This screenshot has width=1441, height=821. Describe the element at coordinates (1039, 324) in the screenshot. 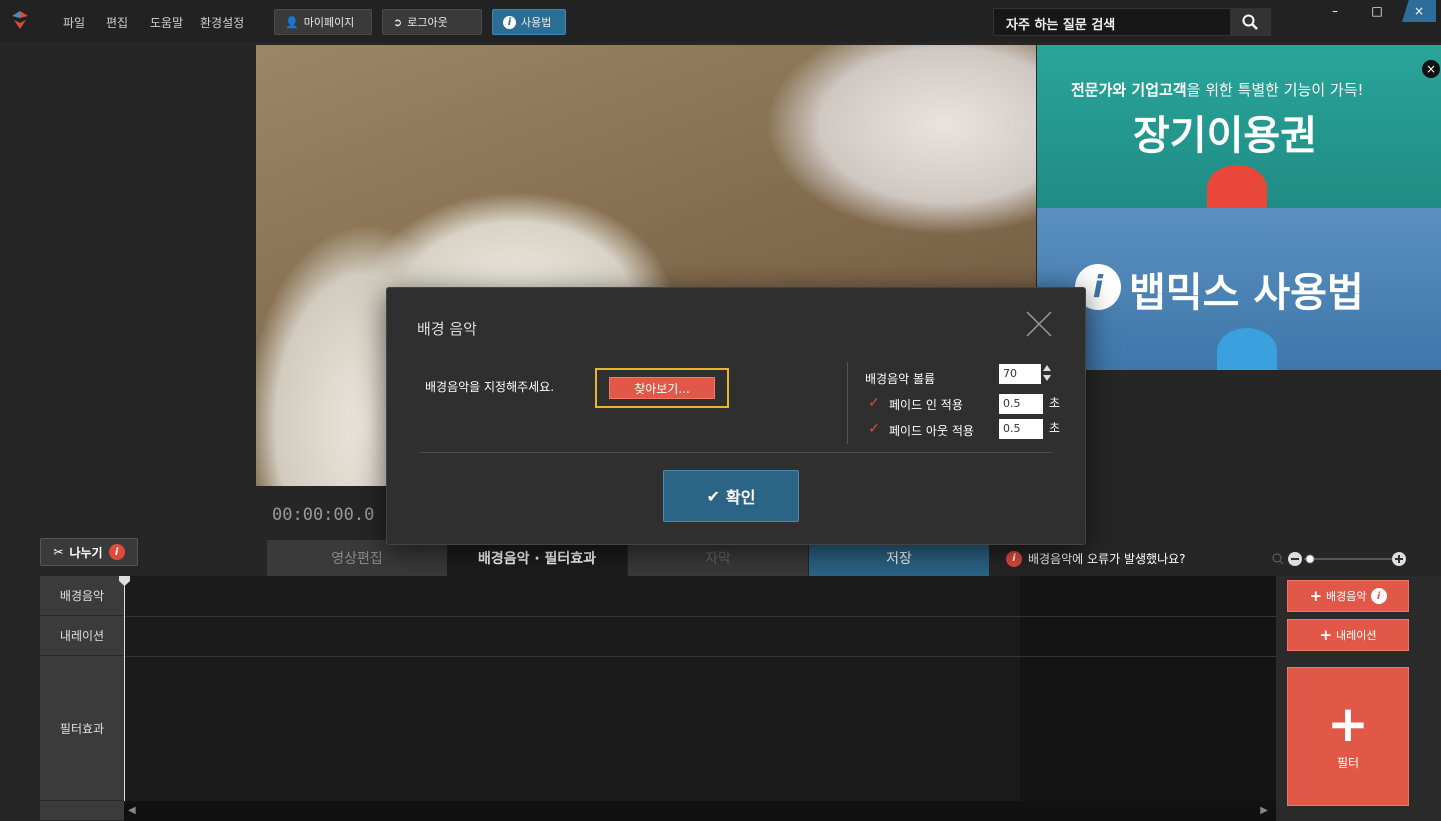

I see `close-icon` at that location.